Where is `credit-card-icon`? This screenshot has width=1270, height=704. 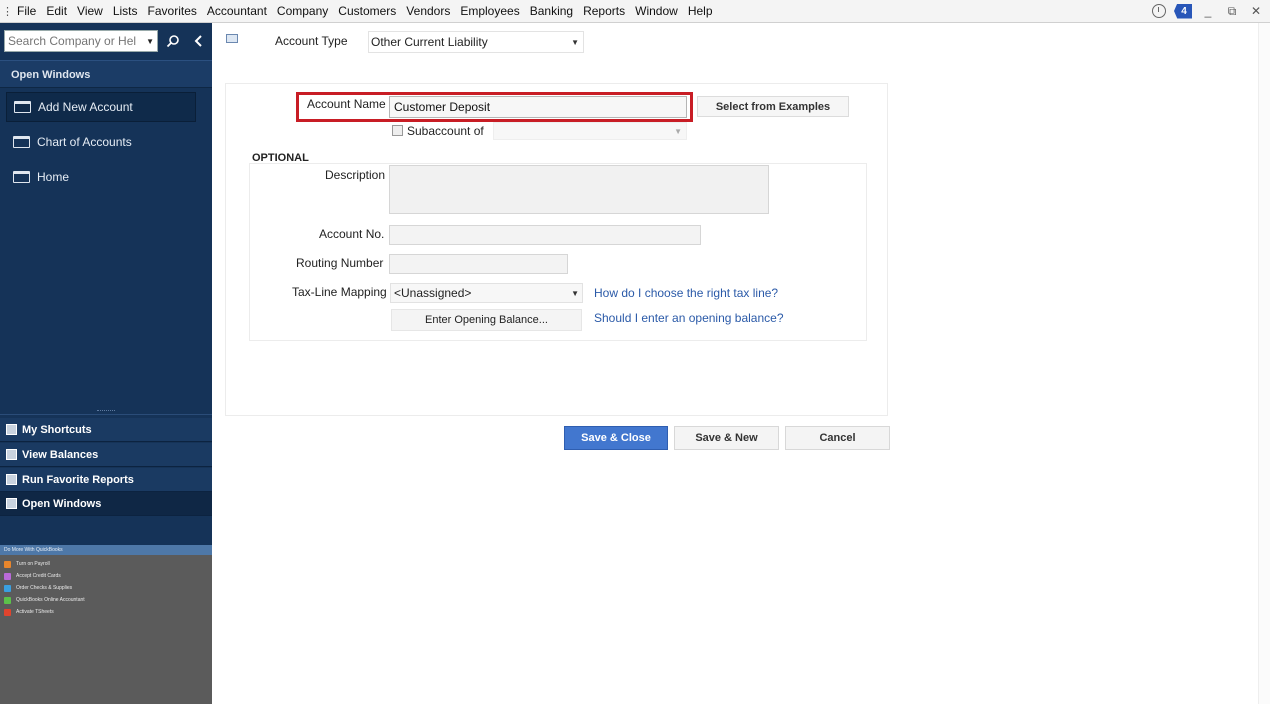 credit-card-icon is located at coordinates (7, 576).